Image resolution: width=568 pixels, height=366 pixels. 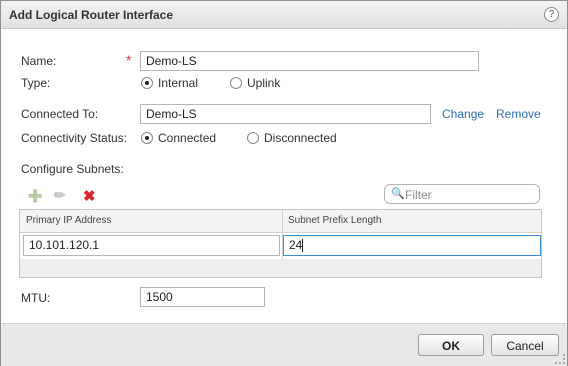 I want to click on remove-link: Remove, so click(x=518, y=114).